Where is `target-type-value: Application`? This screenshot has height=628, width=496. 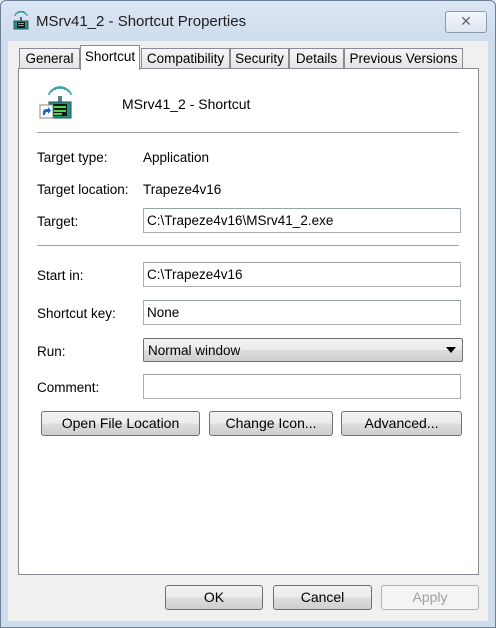 target-type-value: Application is located at coordinates (176, 157).